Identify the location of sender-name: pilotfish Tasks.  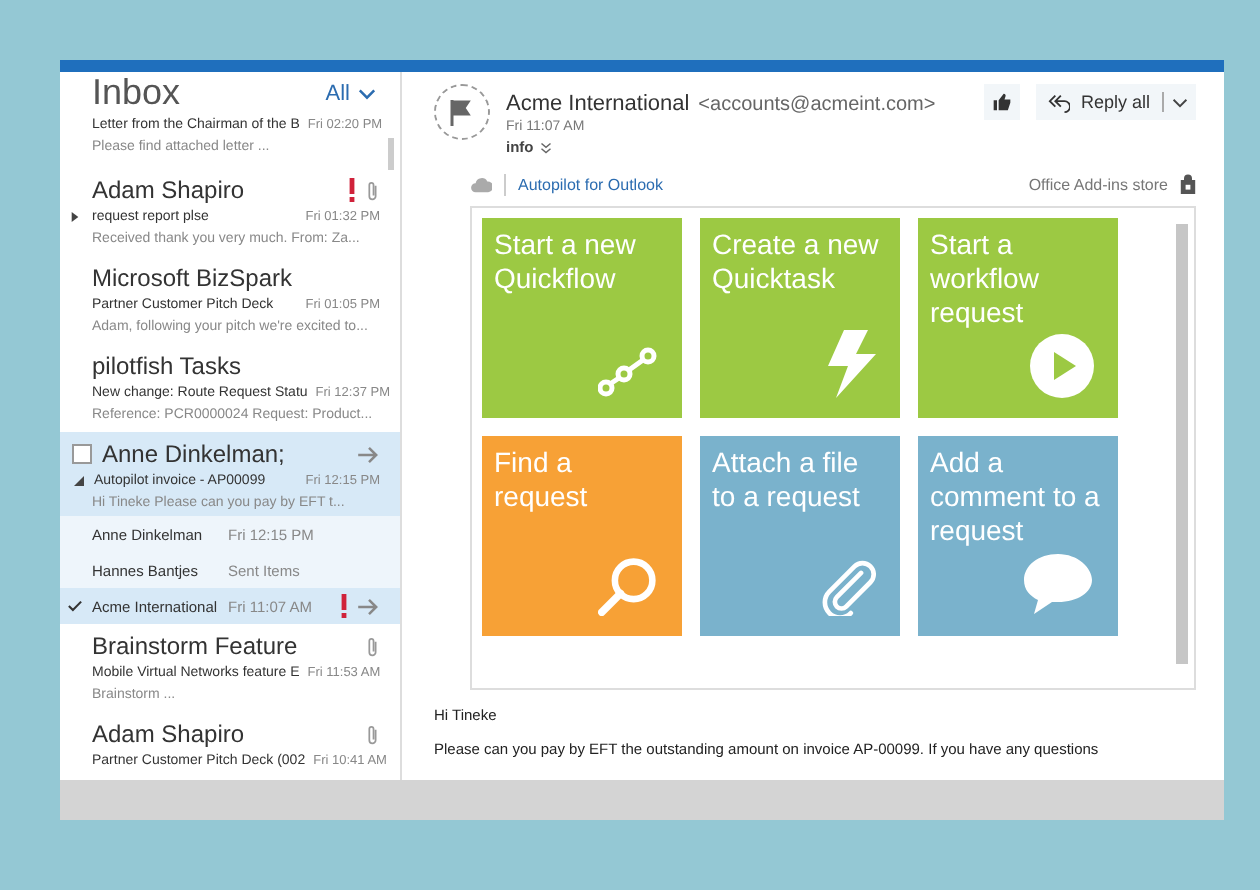
(167, 366).